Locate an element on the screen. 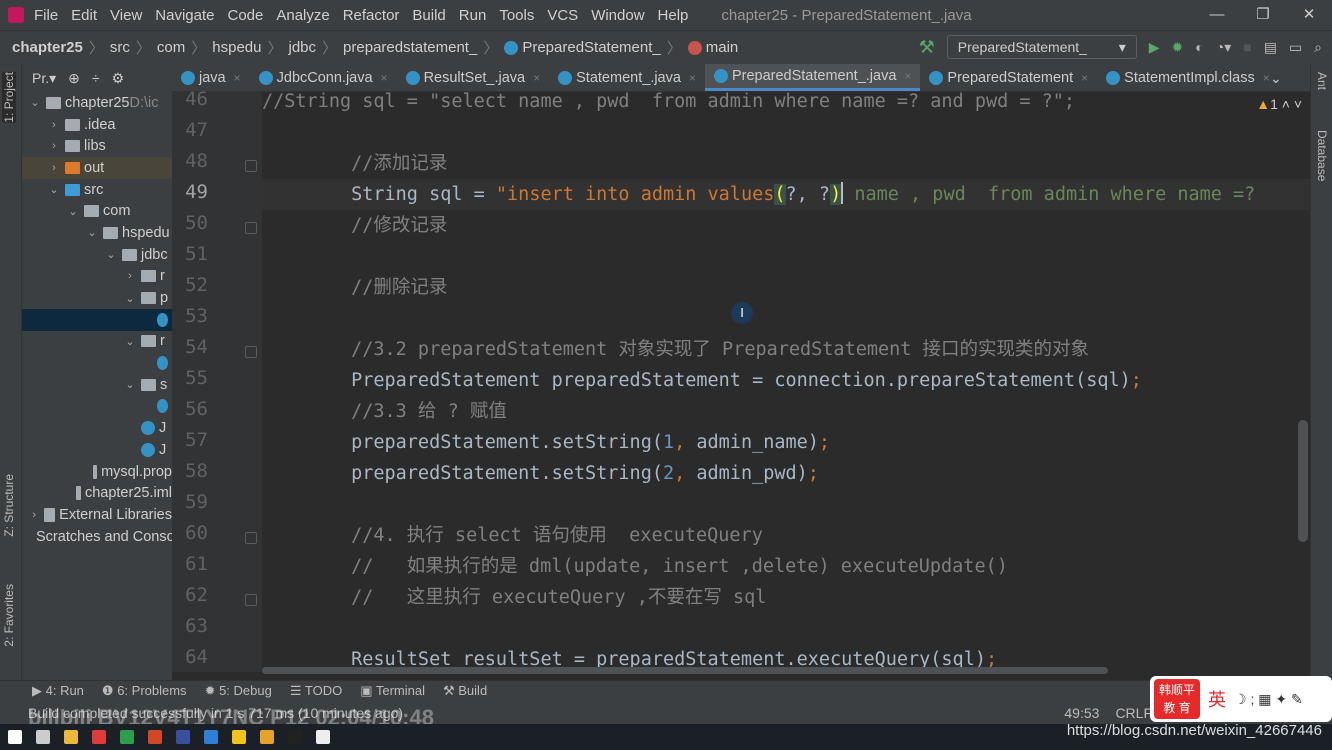  close-button: ✕ is located at coordinates (1309, 15).